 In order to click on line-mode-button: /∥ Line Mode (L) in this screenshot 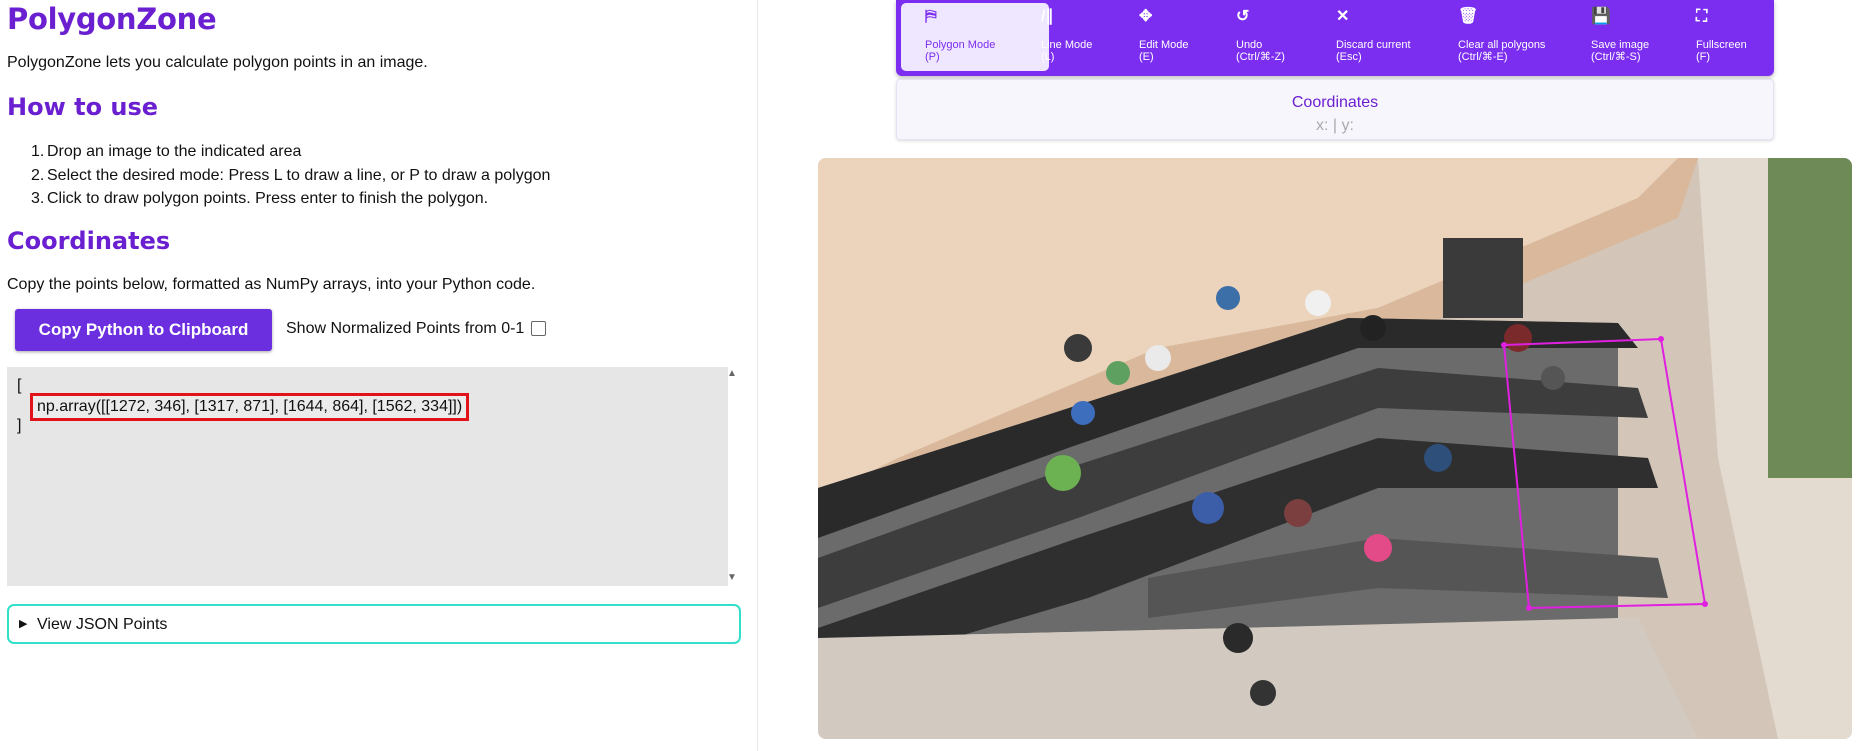, I will do `click(1088, 37)`.